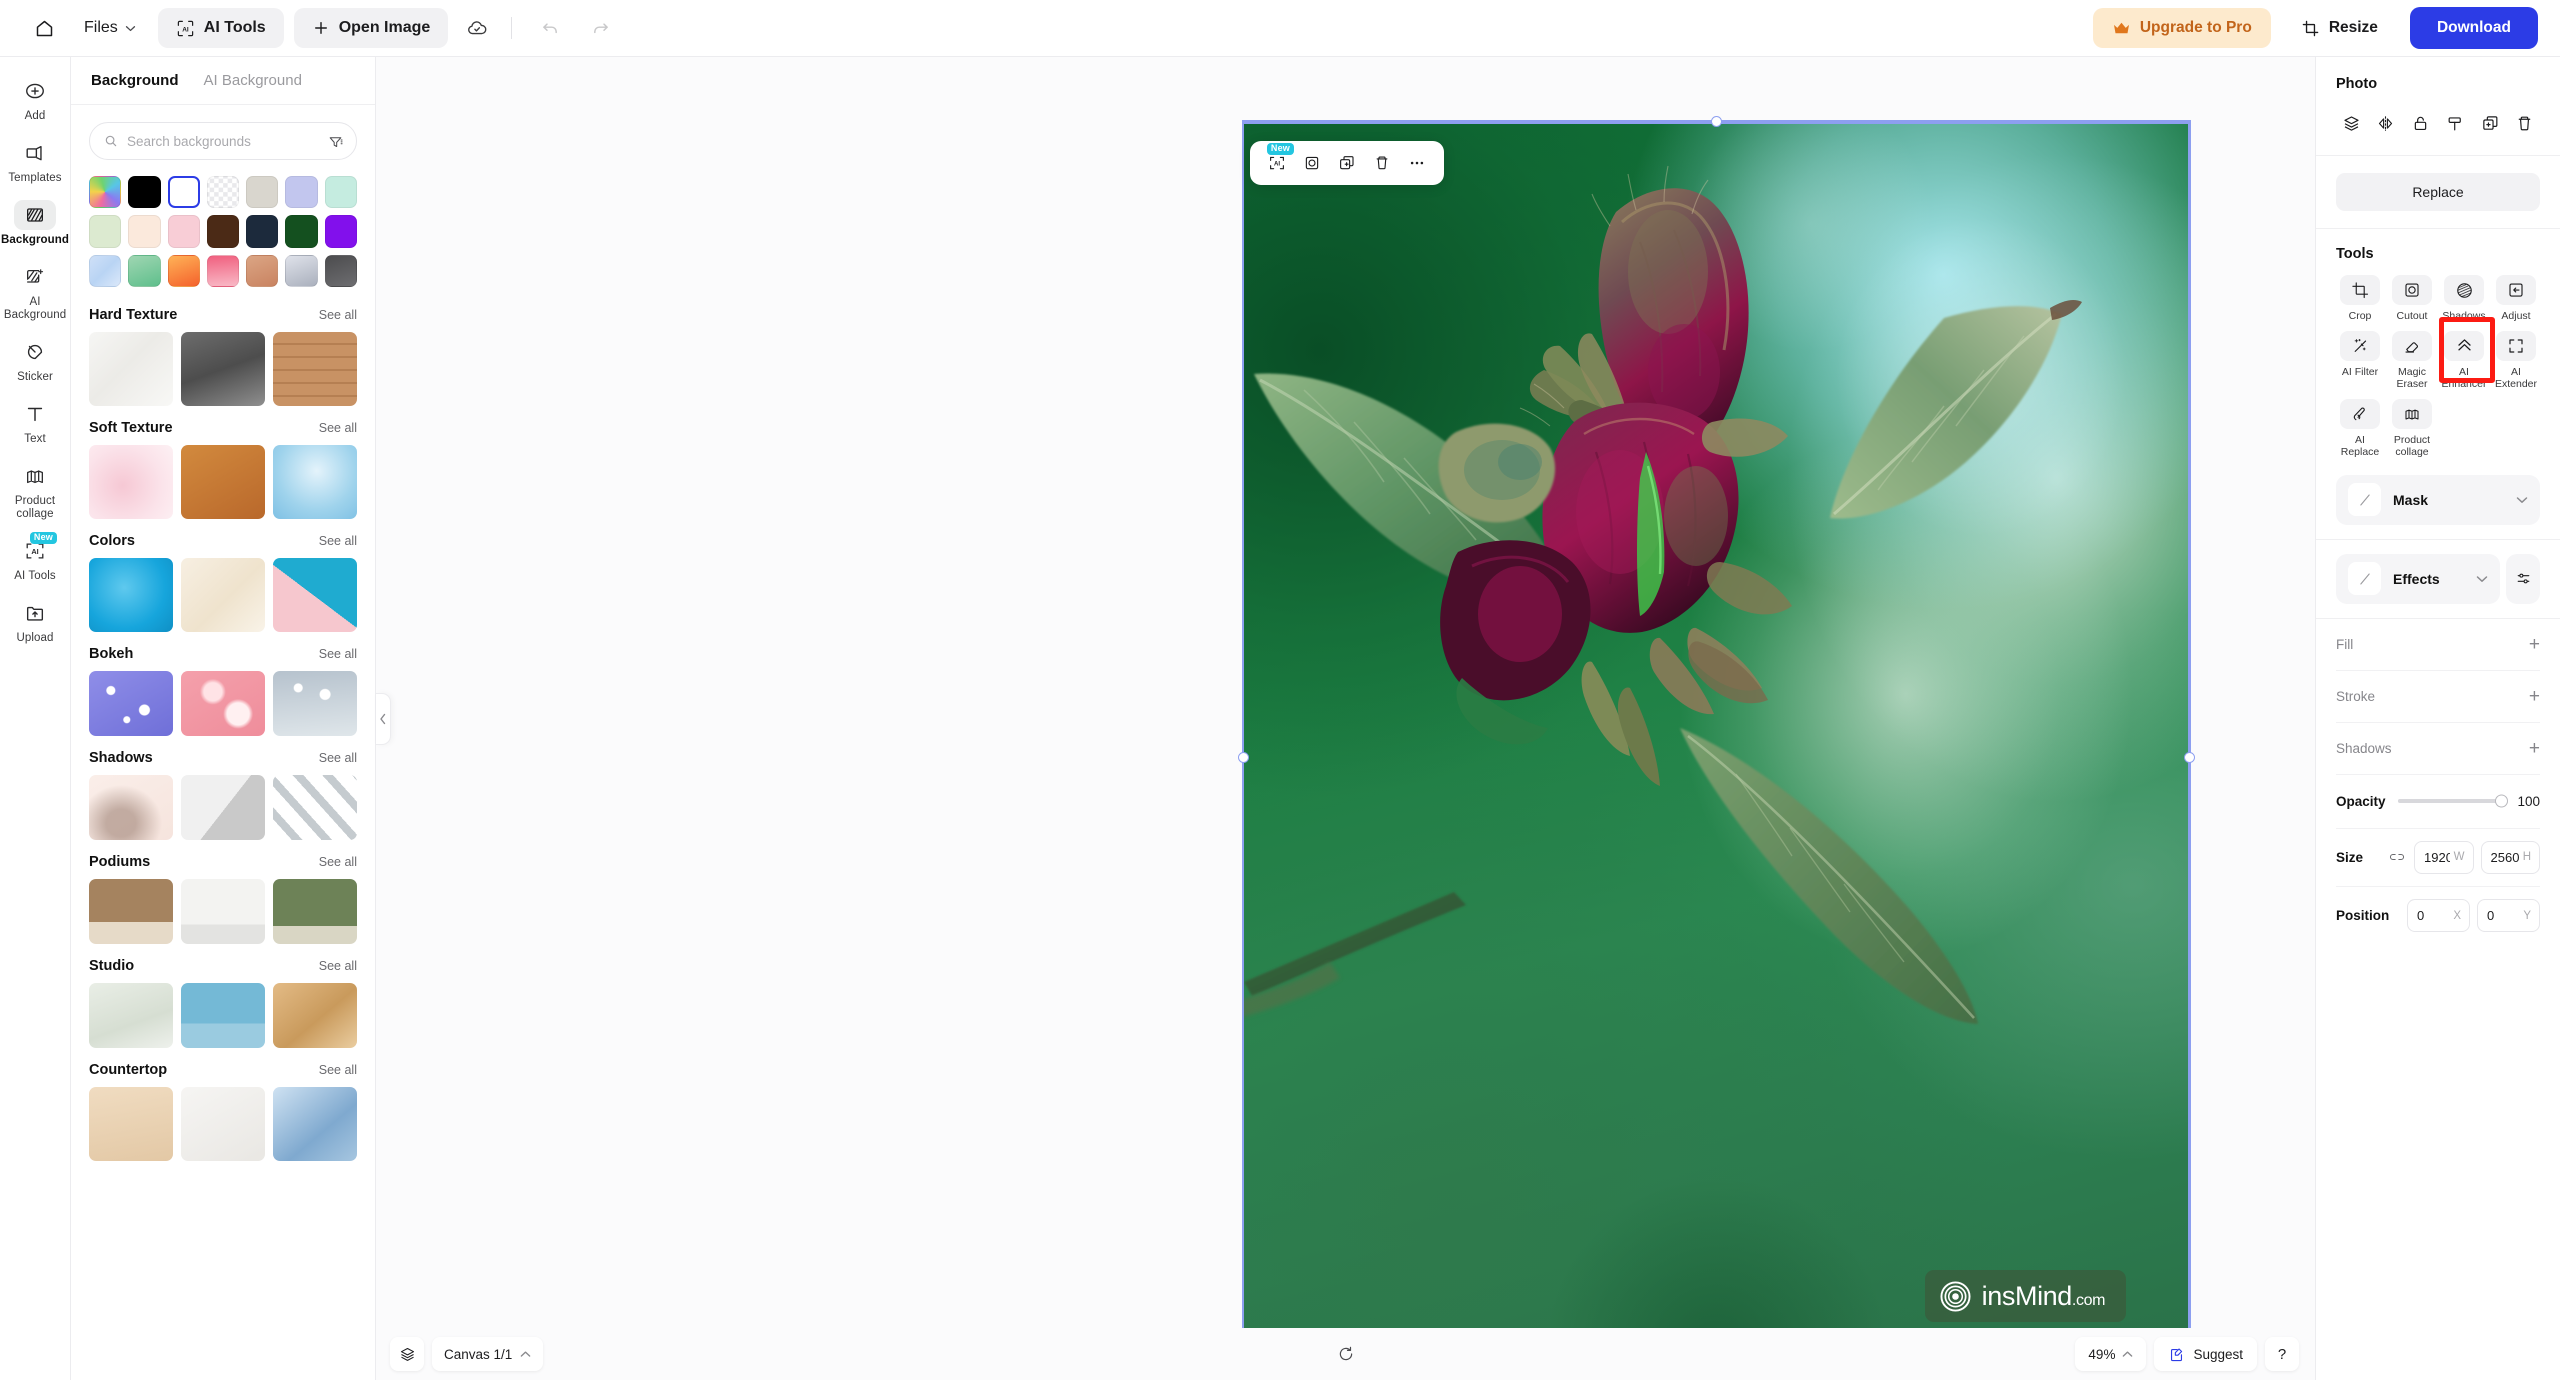  I want to click on zoom-level-selector: 49%, so click(2111, 1354).